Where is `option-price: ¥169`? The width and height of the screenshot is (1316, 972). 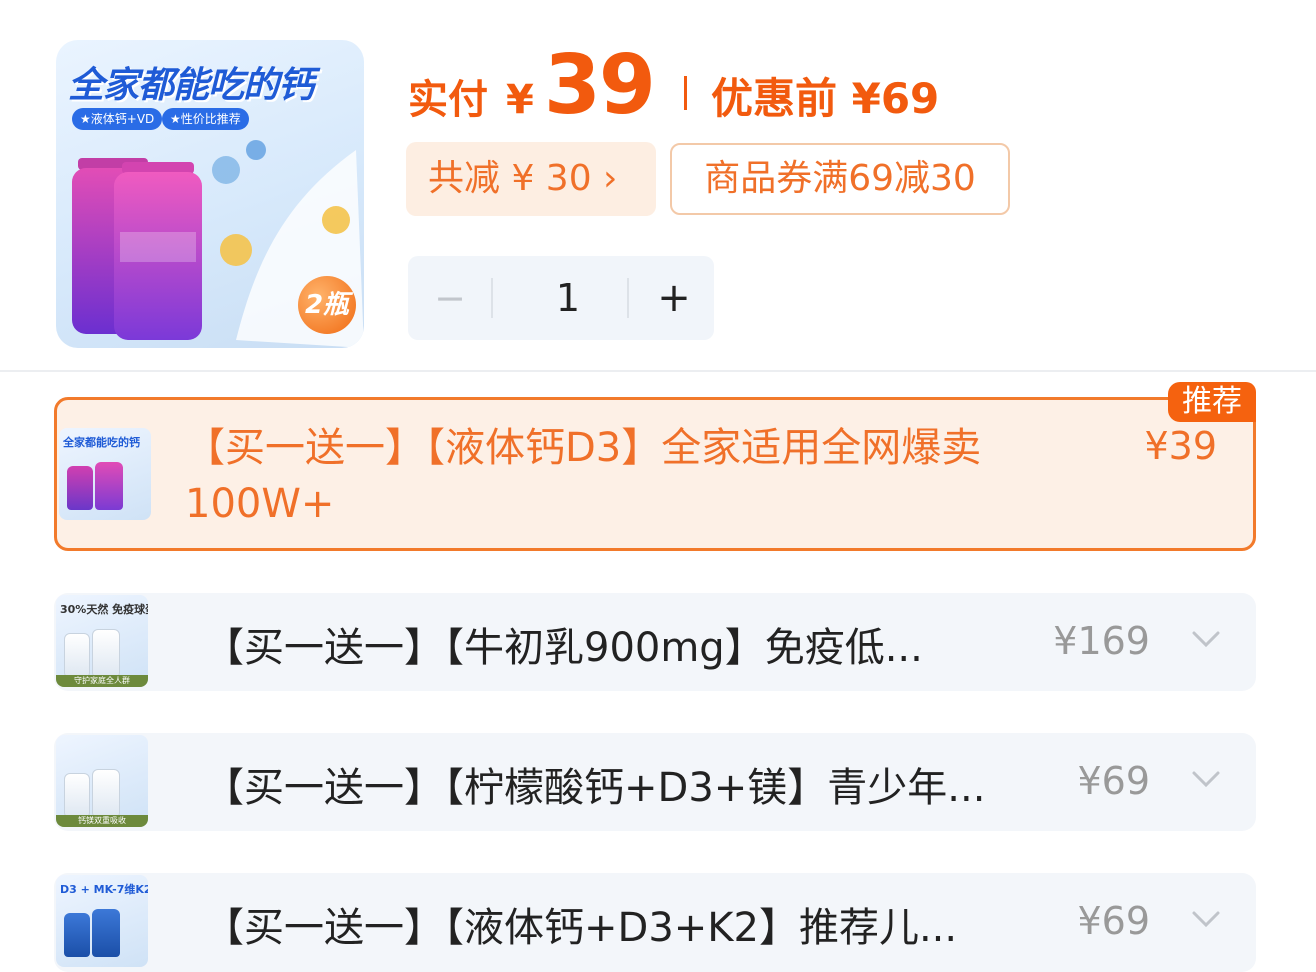
option-price: ¥169 is located at coordinates (1101, 641).